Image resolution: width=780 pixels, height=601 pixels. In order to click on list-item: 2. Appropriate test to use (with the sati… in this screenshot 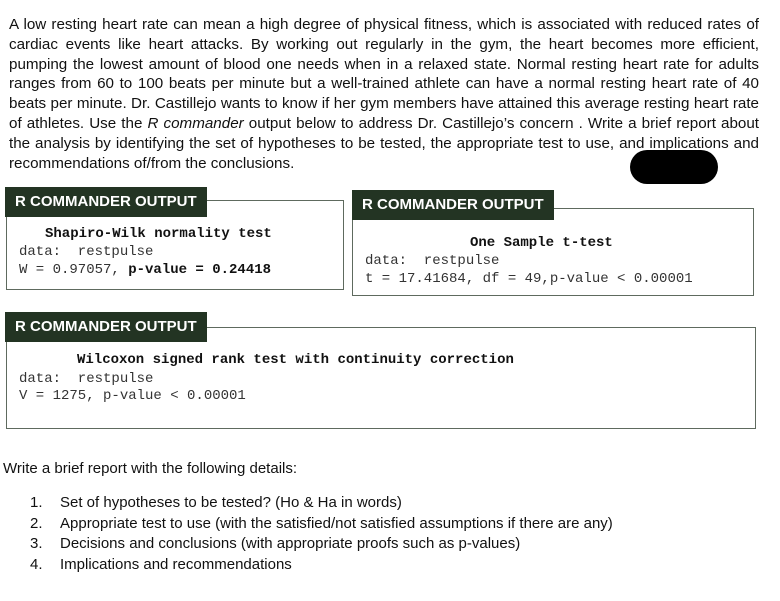, I will do `click(321, 524)`.